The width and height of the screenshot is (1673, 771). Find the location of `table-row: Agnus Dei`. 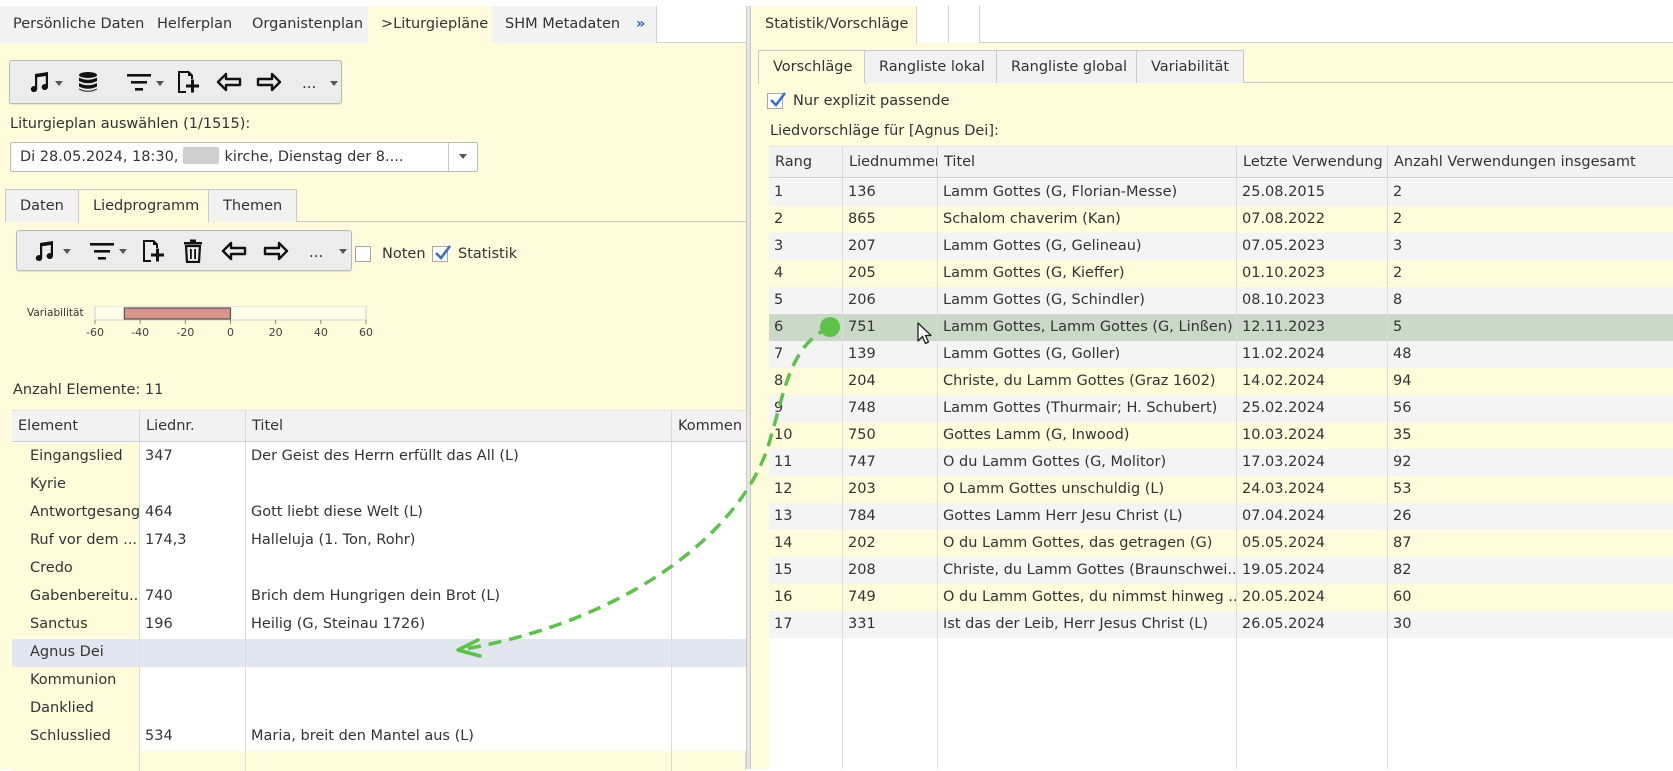

table-row: Agnus Dei is located at coordinates (379, 653).